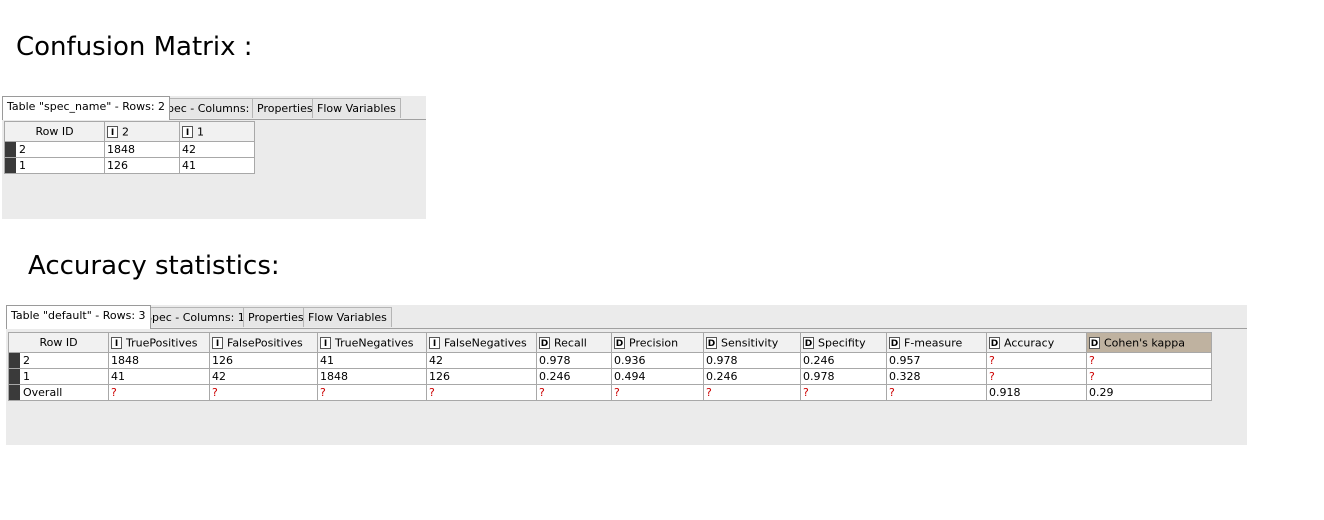  Describe the element at coordinates (142, 131) in the screenshot. I see `column-header: I2` at that location.